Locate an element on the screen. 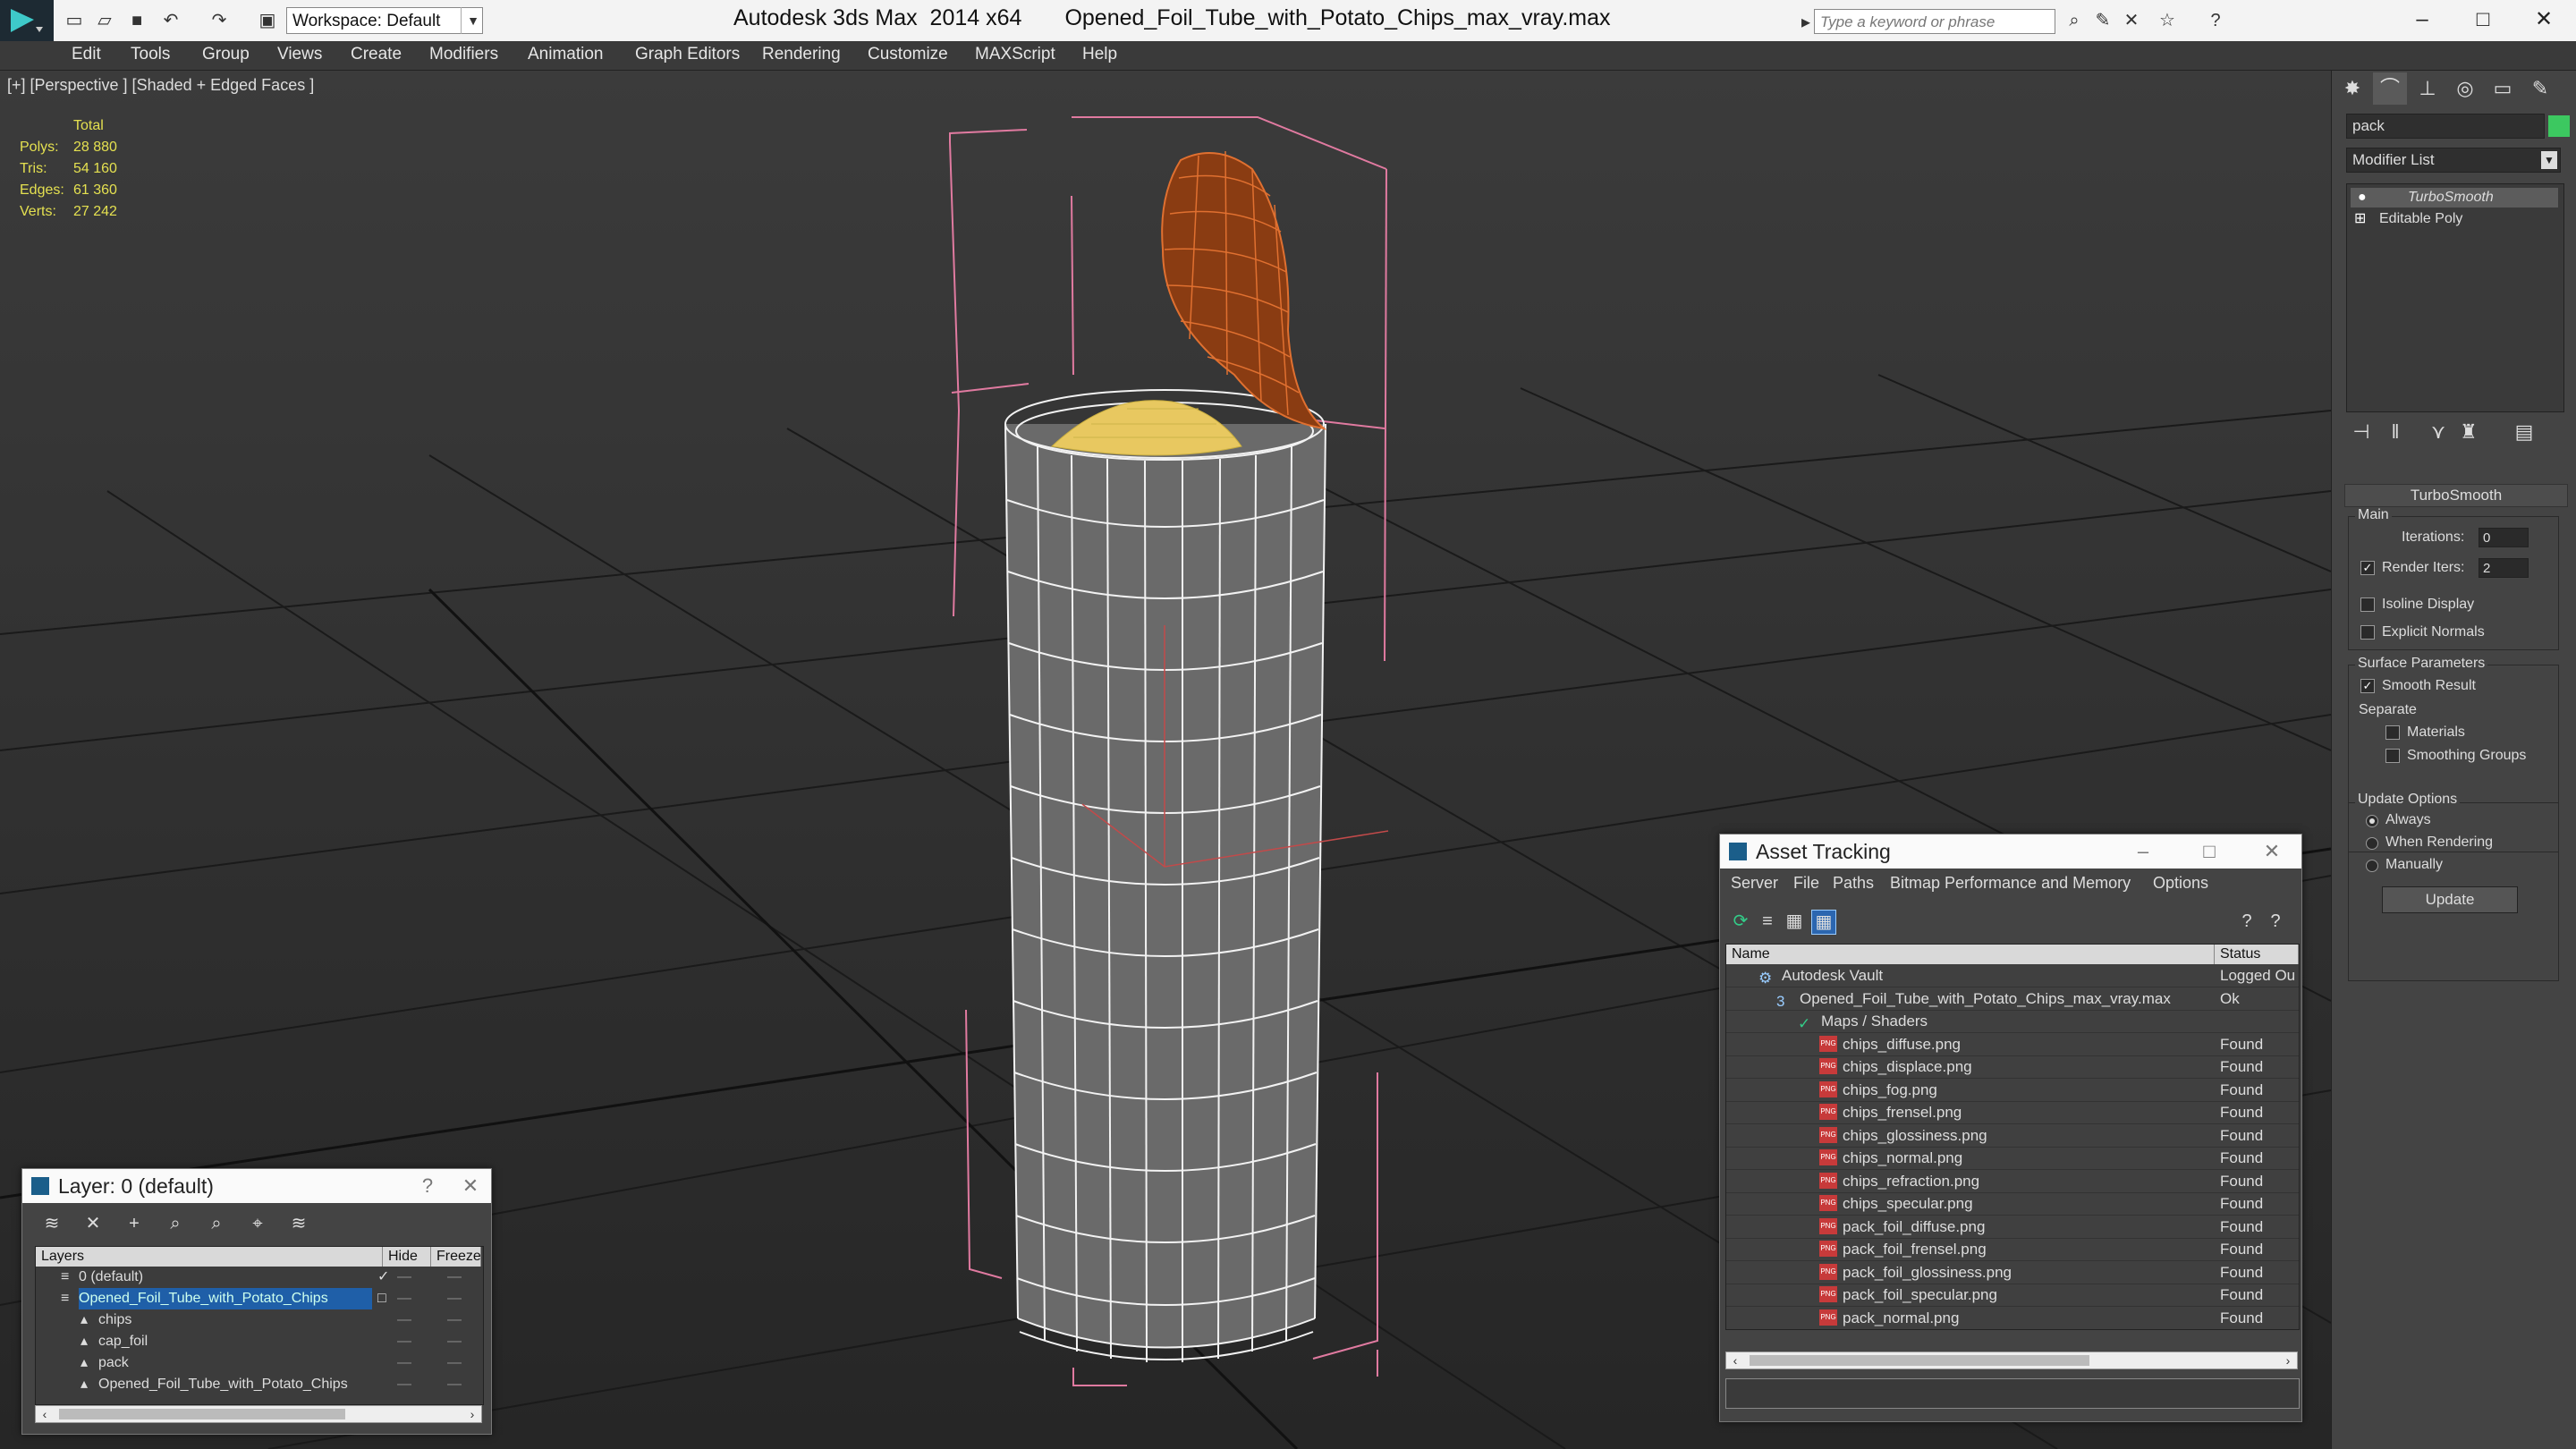 This screenshot has height=1449, width=2576. layer-scrollbar: ‹ › is located at coordinates (258, 1414).